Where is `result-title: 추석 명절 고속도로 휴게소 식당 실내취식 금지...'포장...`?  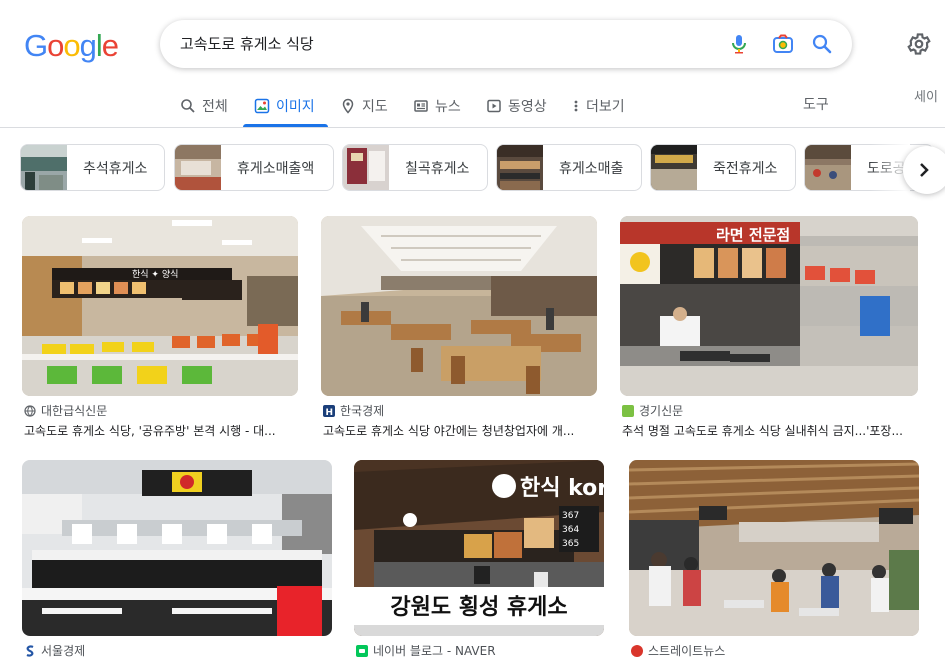
result-title: 추석 명절 고속도로 휴게소 식당 실내취식 금지...'포장... is located at coordinates (770, 430).